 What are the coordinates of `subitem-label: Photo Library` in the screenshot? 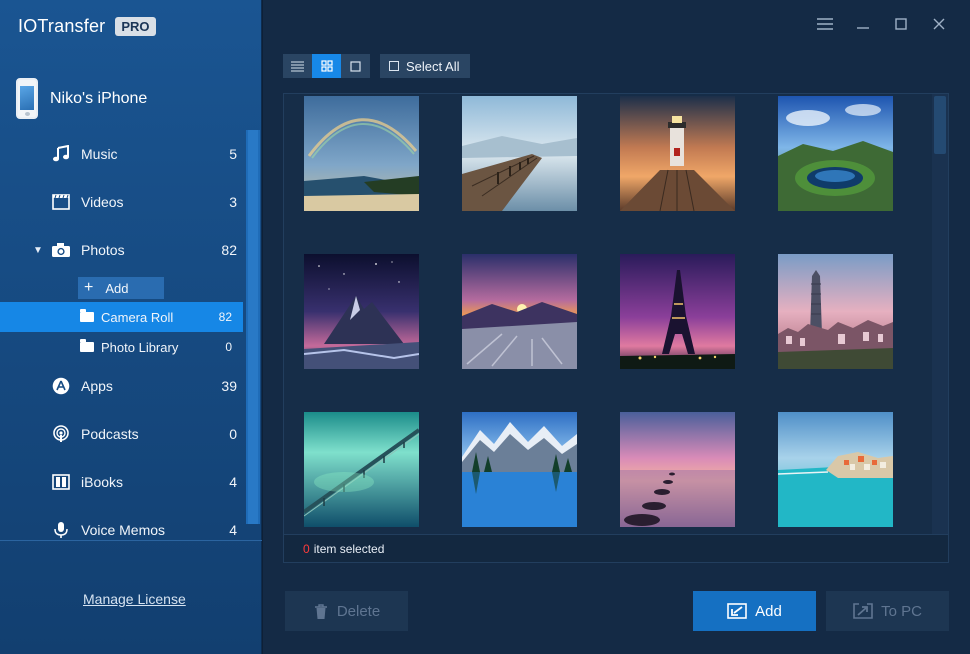 It's located at (140, 347).